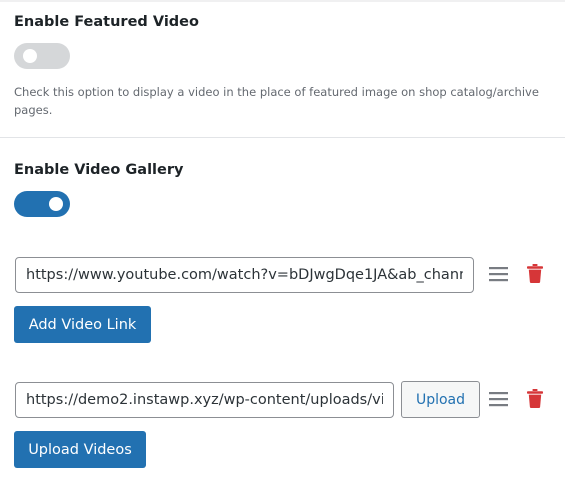 This screenshot has width=565, height=486. Describe the element at coordinates (204, 400) in the screenshot. I see `upload-video-input` at that location.